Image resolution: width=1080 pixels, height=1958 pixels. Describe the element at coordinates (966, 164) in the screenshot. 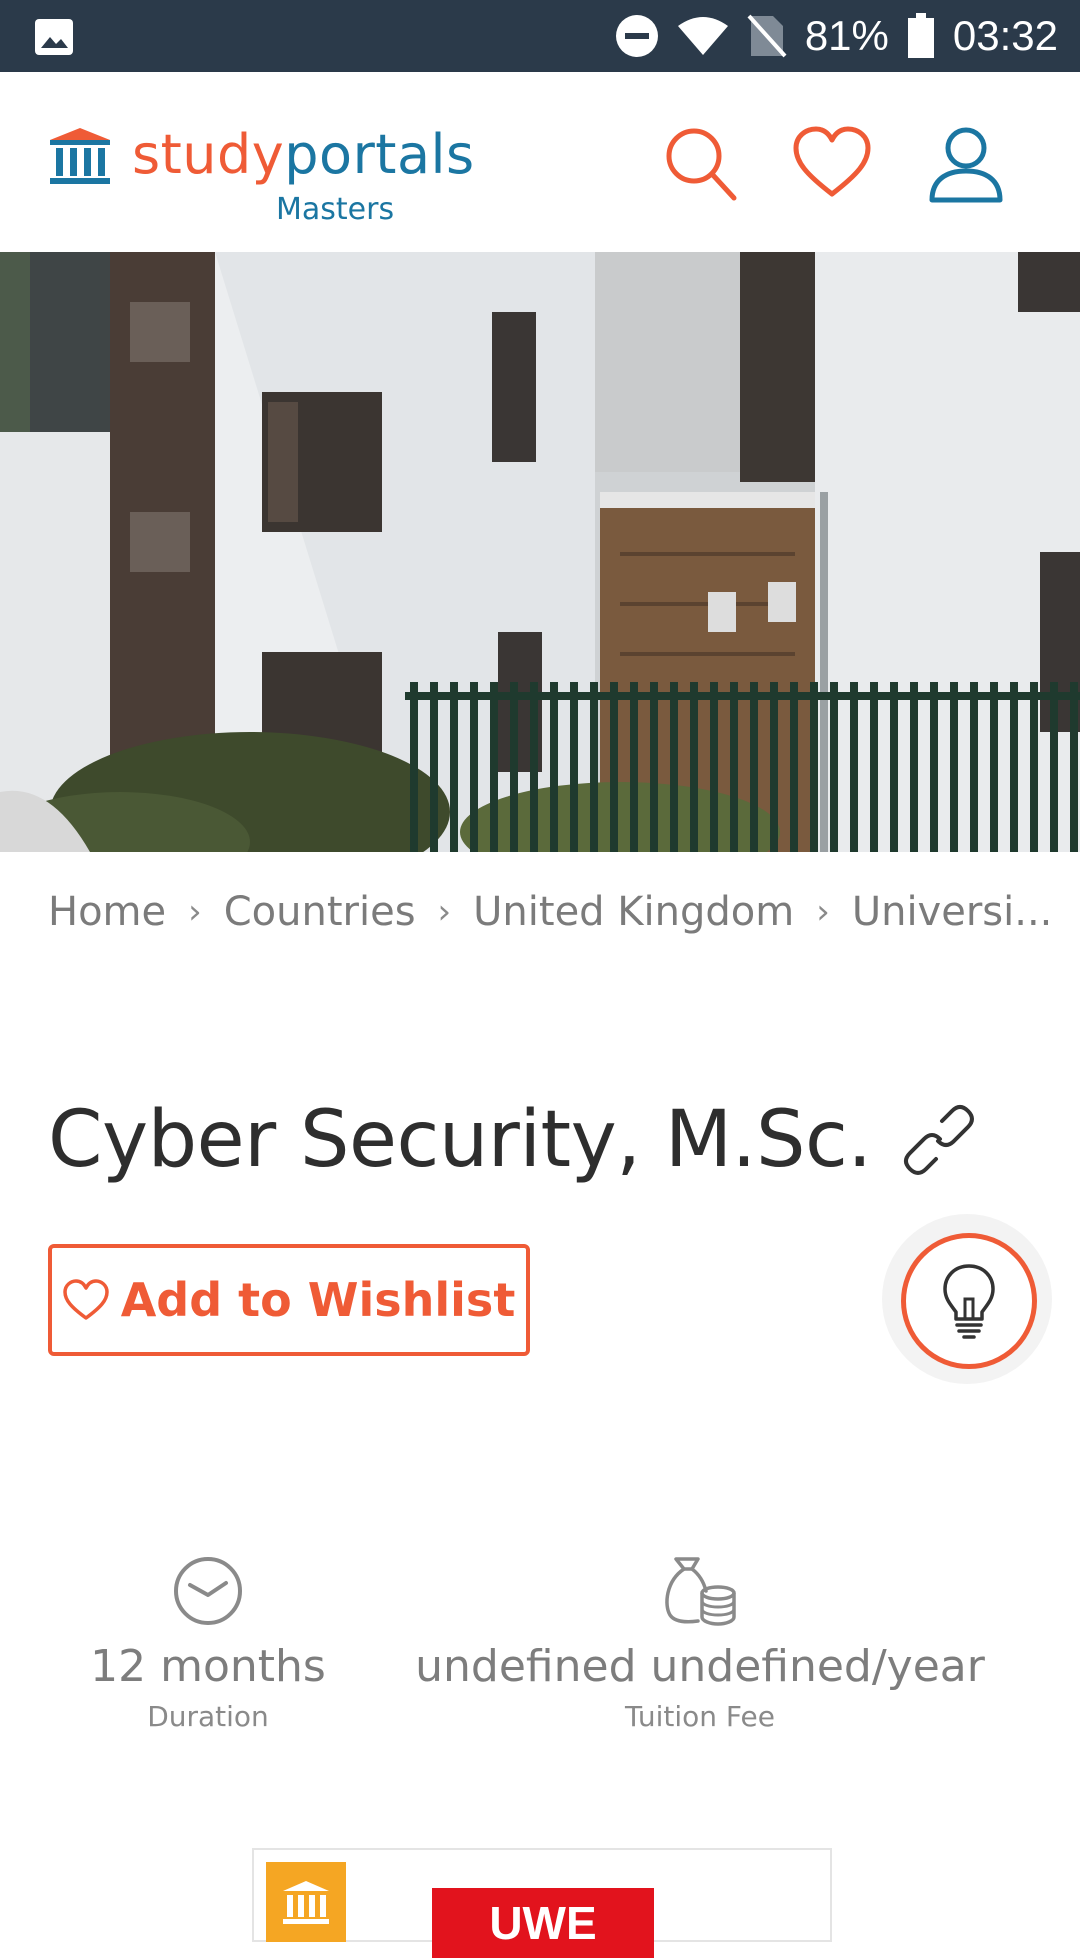

I see `user-account-icon` at that location.